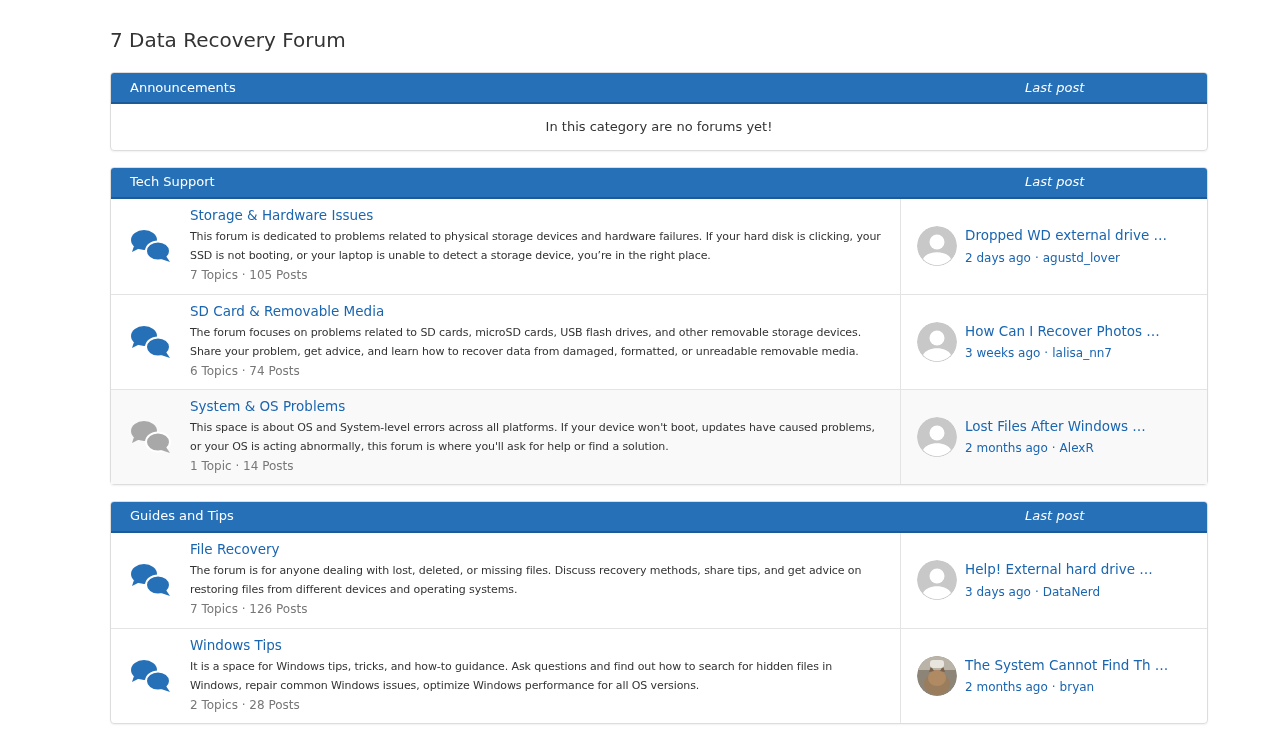  Describe the element at coordinates (242, 466) in the screenshot. I see `forum-stats: 1 Topic · 14 Posts` at that location.